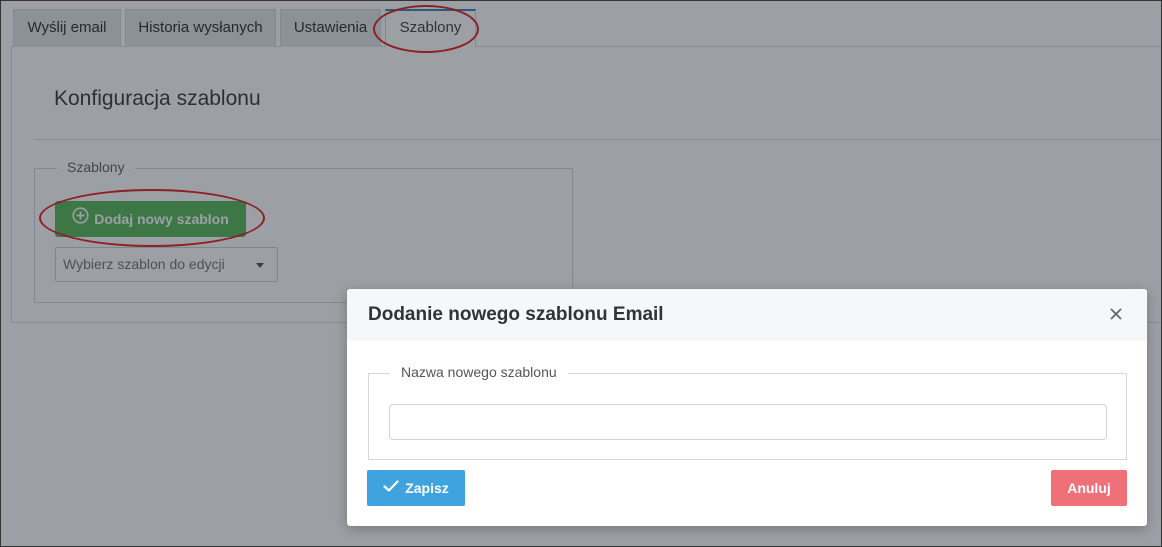  Describe the element at coordinates (391, 488) in the screenshot. I see `check-icon` at that location.